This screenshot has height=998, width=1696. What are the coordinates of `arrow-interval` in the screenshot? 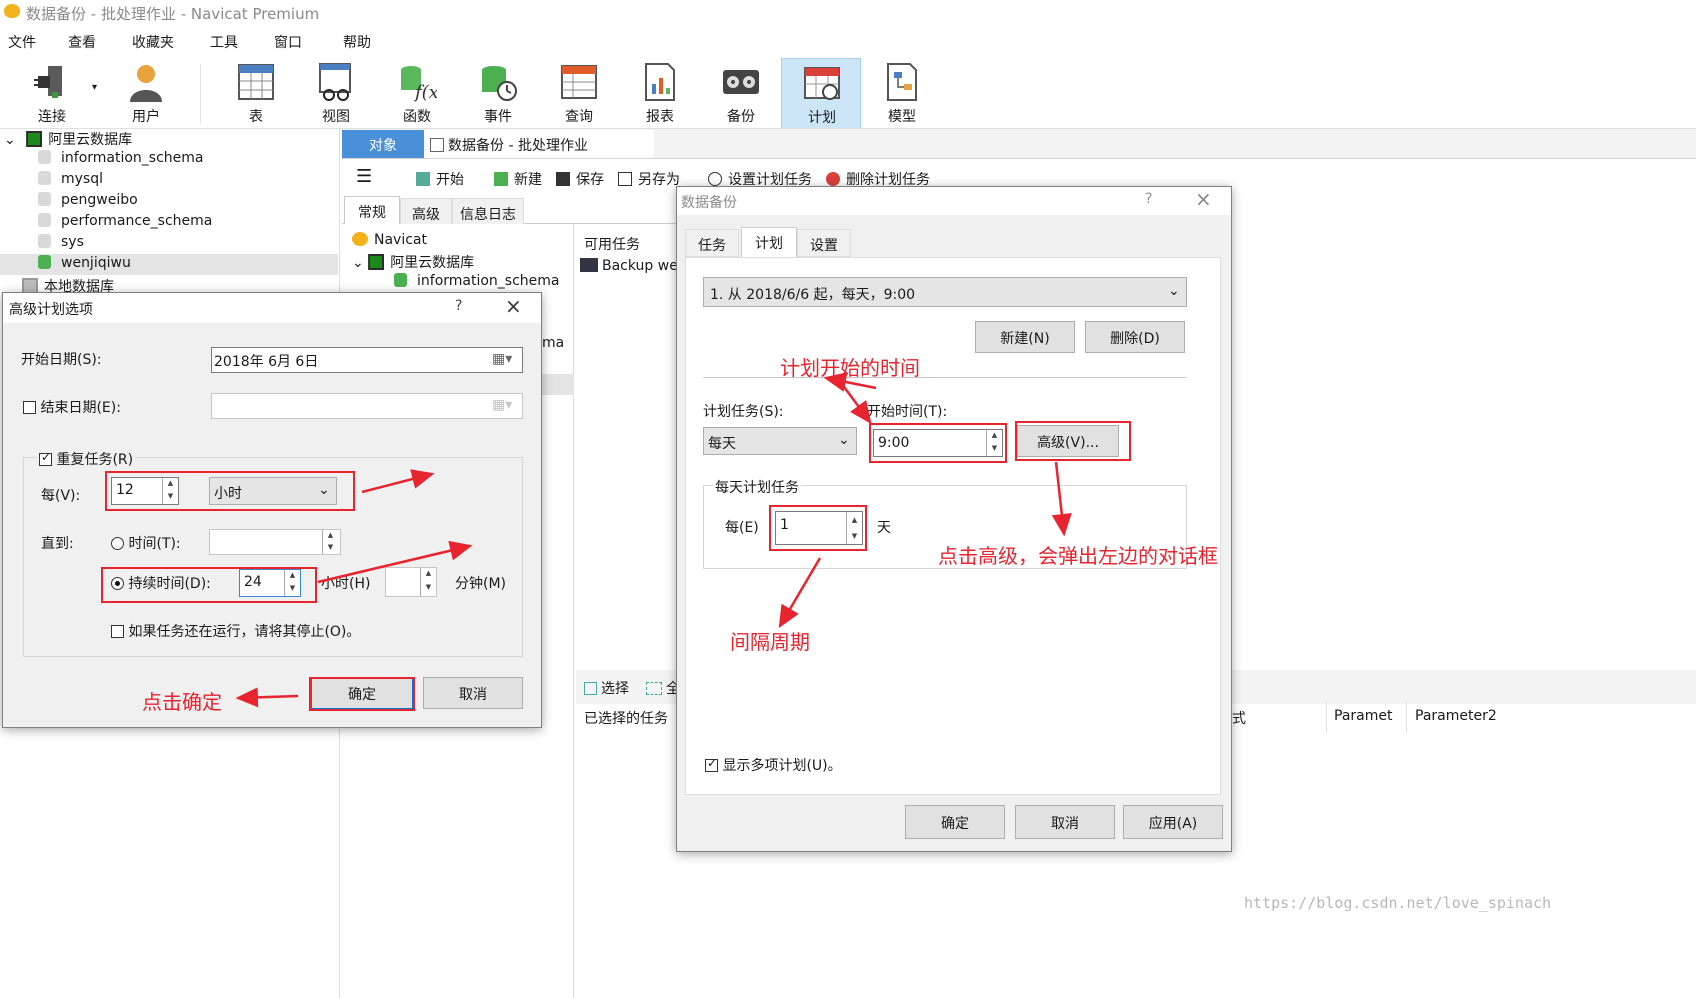 It's located at (800, 593).